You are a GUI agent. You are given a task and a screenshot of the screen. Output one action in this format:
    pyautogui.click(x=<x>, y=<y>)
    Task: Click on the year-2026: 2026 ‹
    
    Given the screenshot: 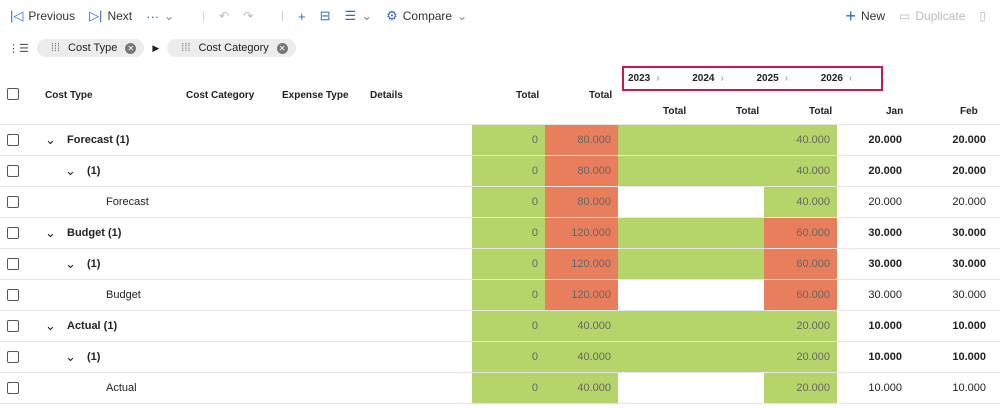 What is the action you would take?
    pyautogui.click(x=849, y=78)
    